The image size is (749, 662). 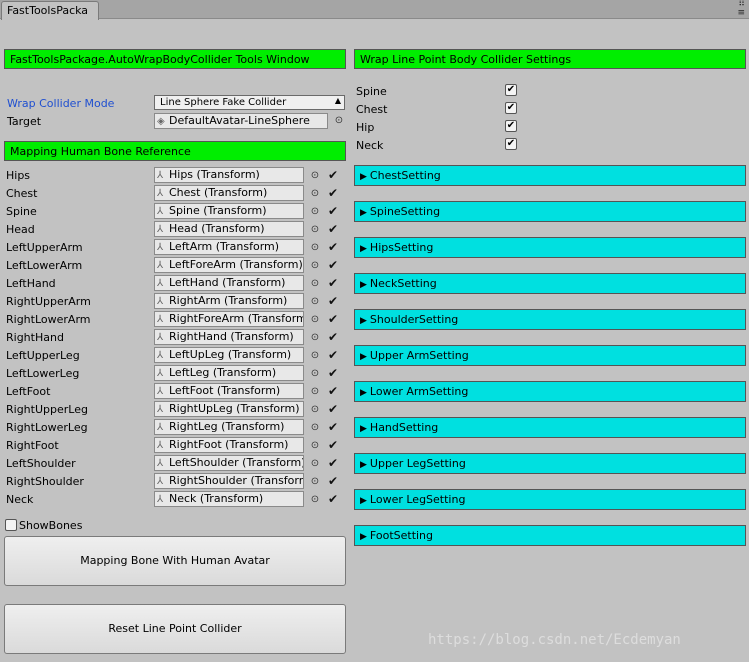 What do you see at coordinates (550, 283) in the screenshot?
I see `foldout-header: ▶ NeckSetting` at bounding box center [550, 283].